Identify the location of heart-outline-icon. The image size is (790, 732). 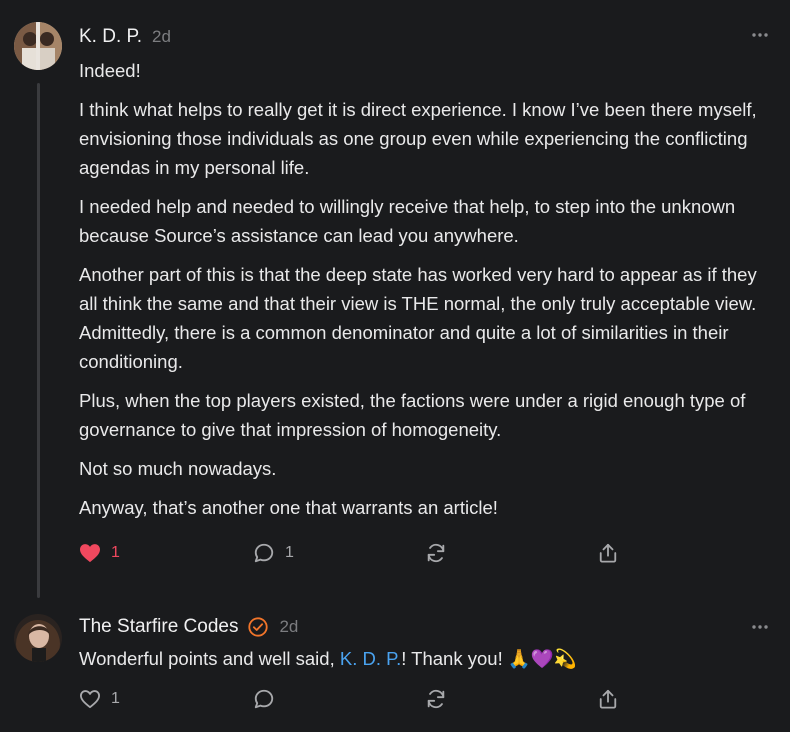
(90, 699).